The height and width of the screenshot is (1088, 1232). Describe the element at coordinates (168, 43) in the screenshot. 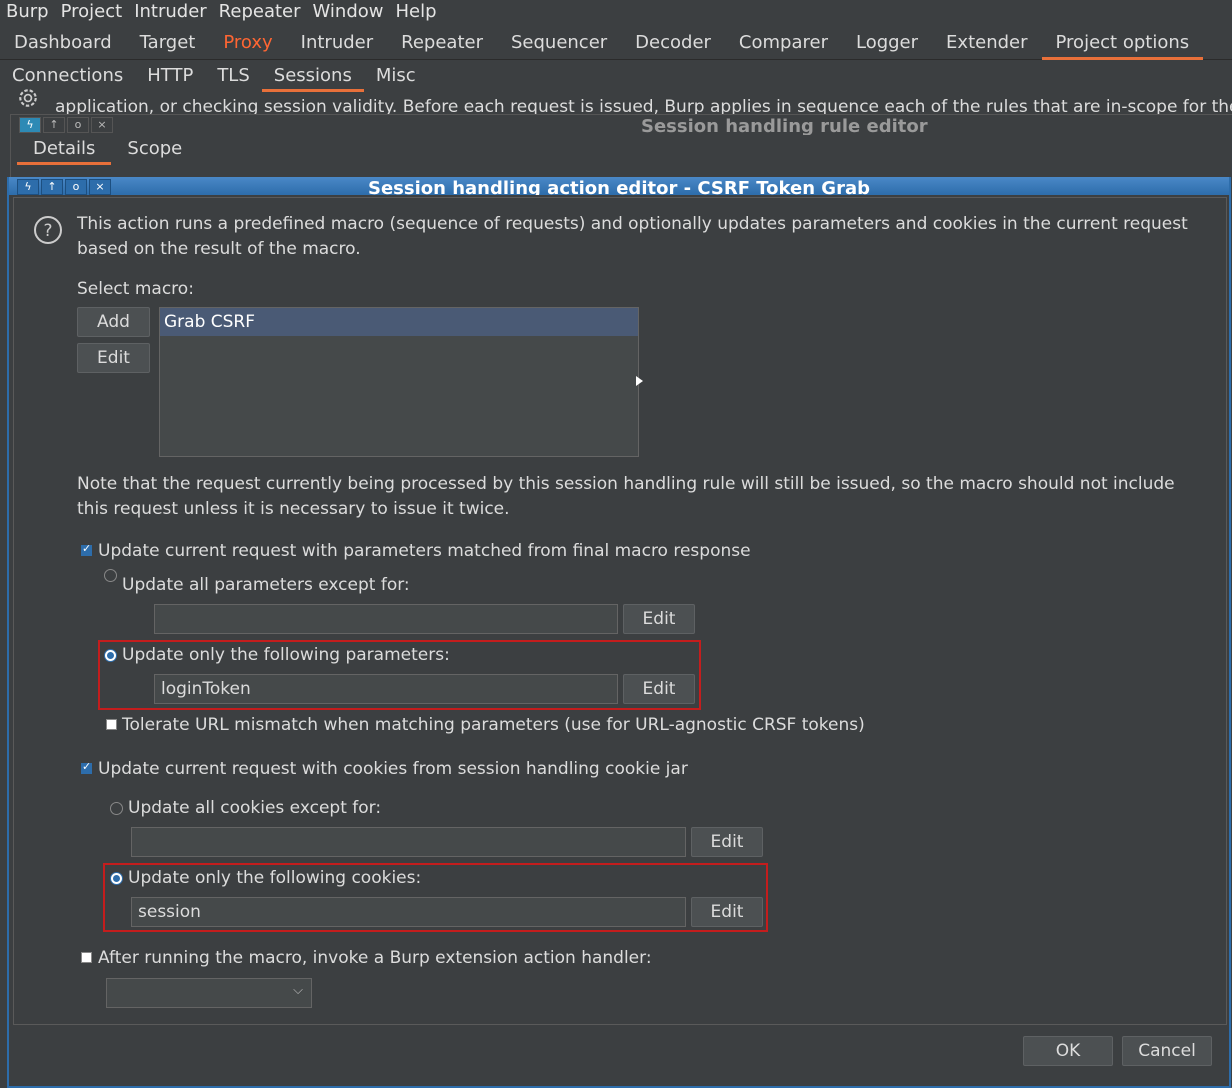

I see `tab-target: Target` at that location.